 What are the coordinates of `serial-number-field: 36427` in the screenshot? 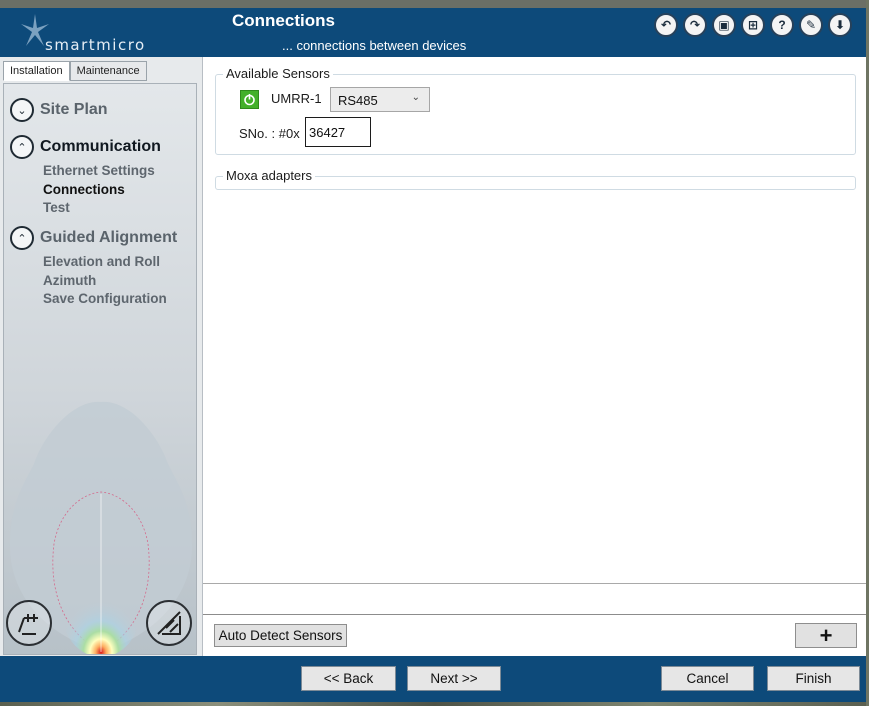 It's located at (338, 132).